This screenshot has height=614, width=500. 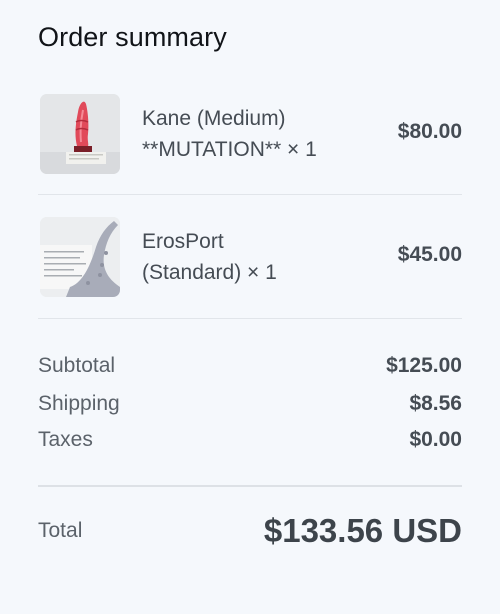 What do you see at coordinates (214, 118) in the screenshot?
I see `item-name-line1: Kane (Medium)` at bounding box center [214, 118].